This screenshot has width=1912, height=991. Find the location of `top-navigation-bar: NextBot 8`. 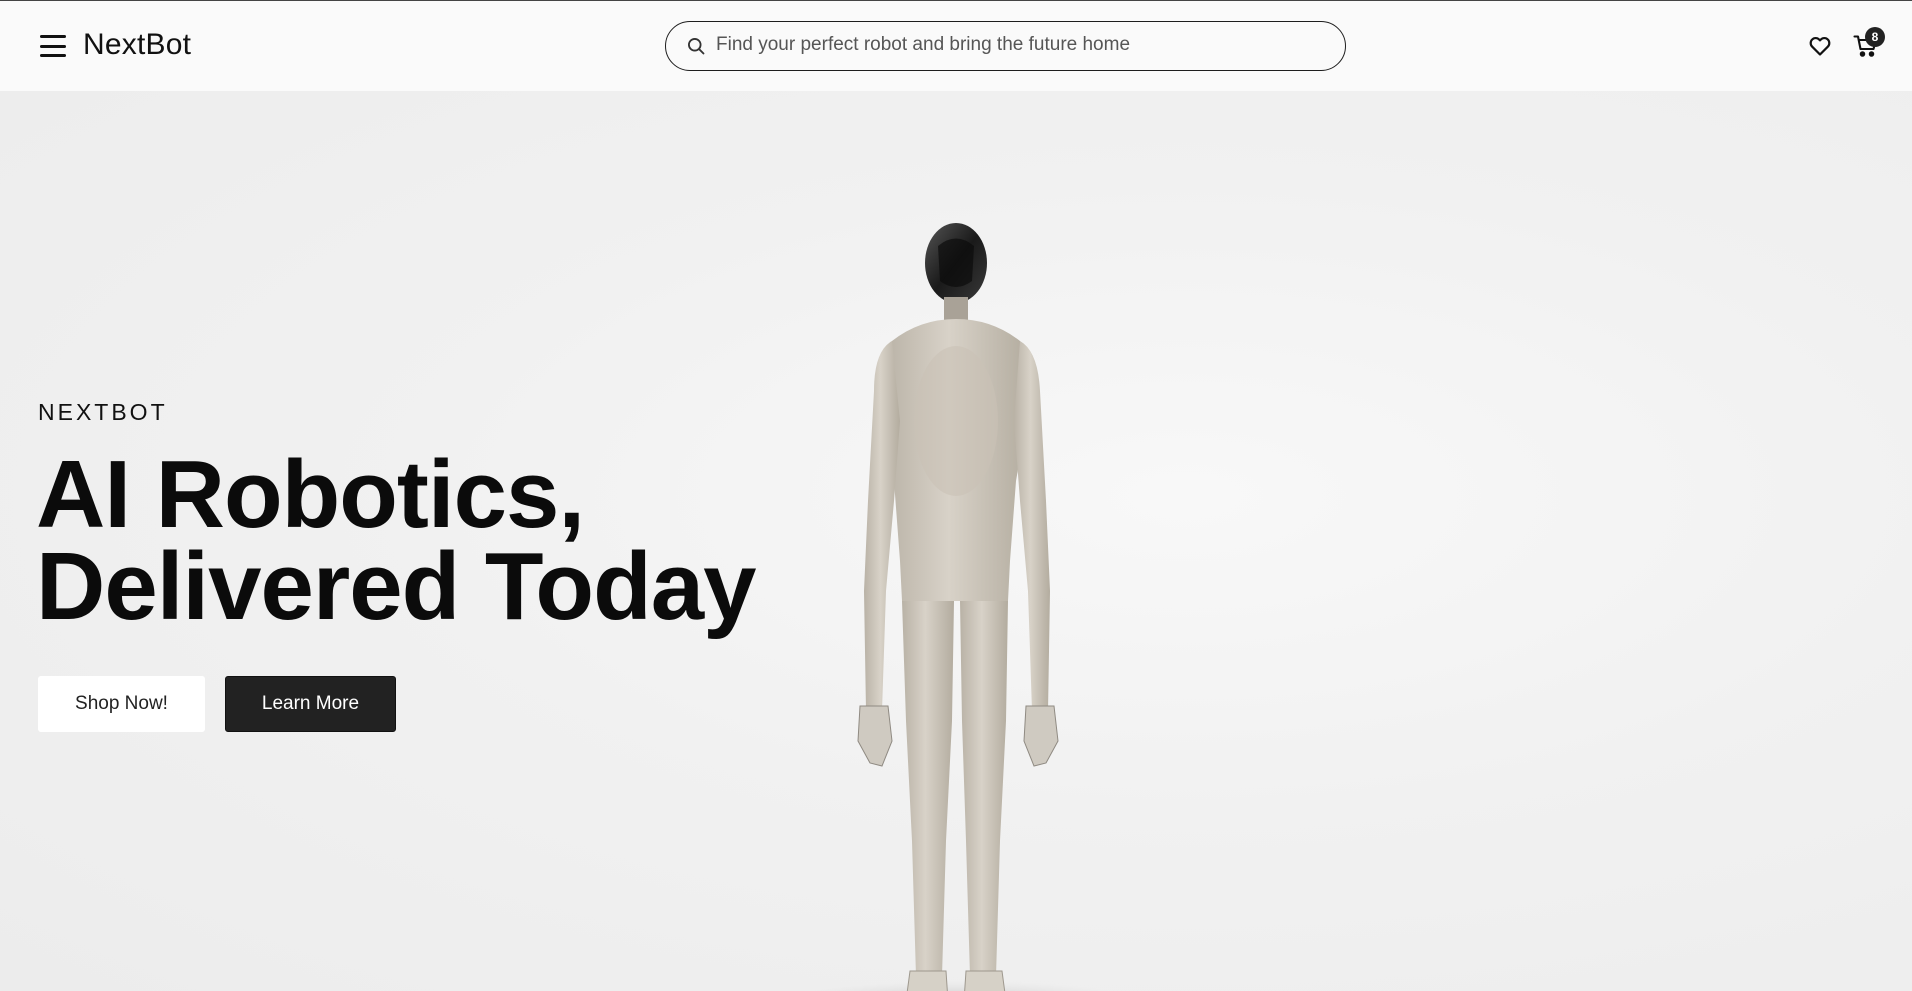

top-navigation-bar: NextBot 8 is located at coordinates (956, 46).